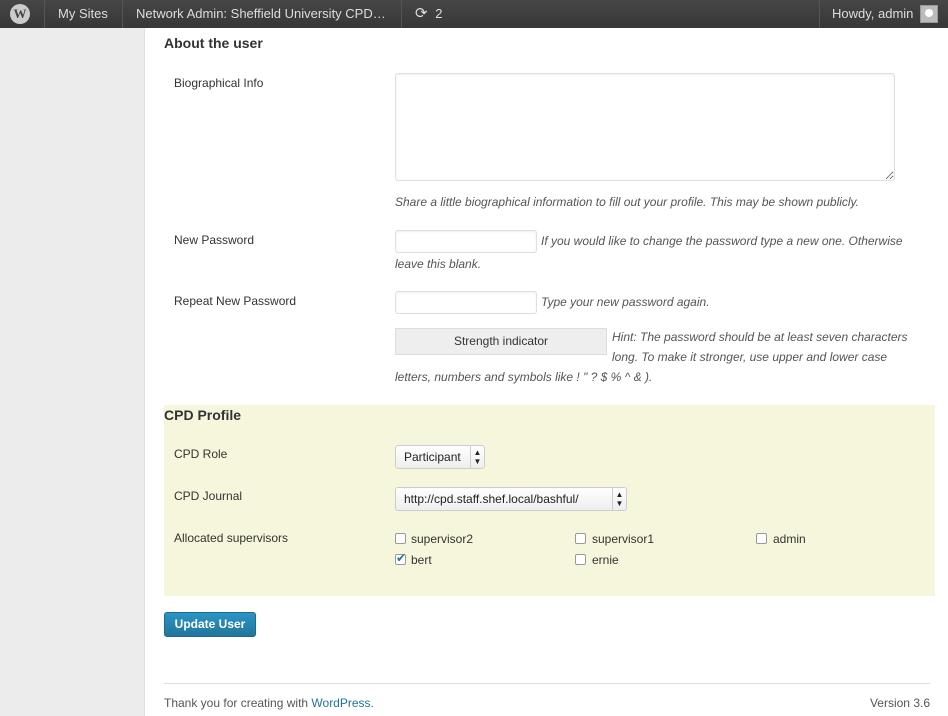  I want to click on repeat-password-description: Type your new password again., so click(625, 302).